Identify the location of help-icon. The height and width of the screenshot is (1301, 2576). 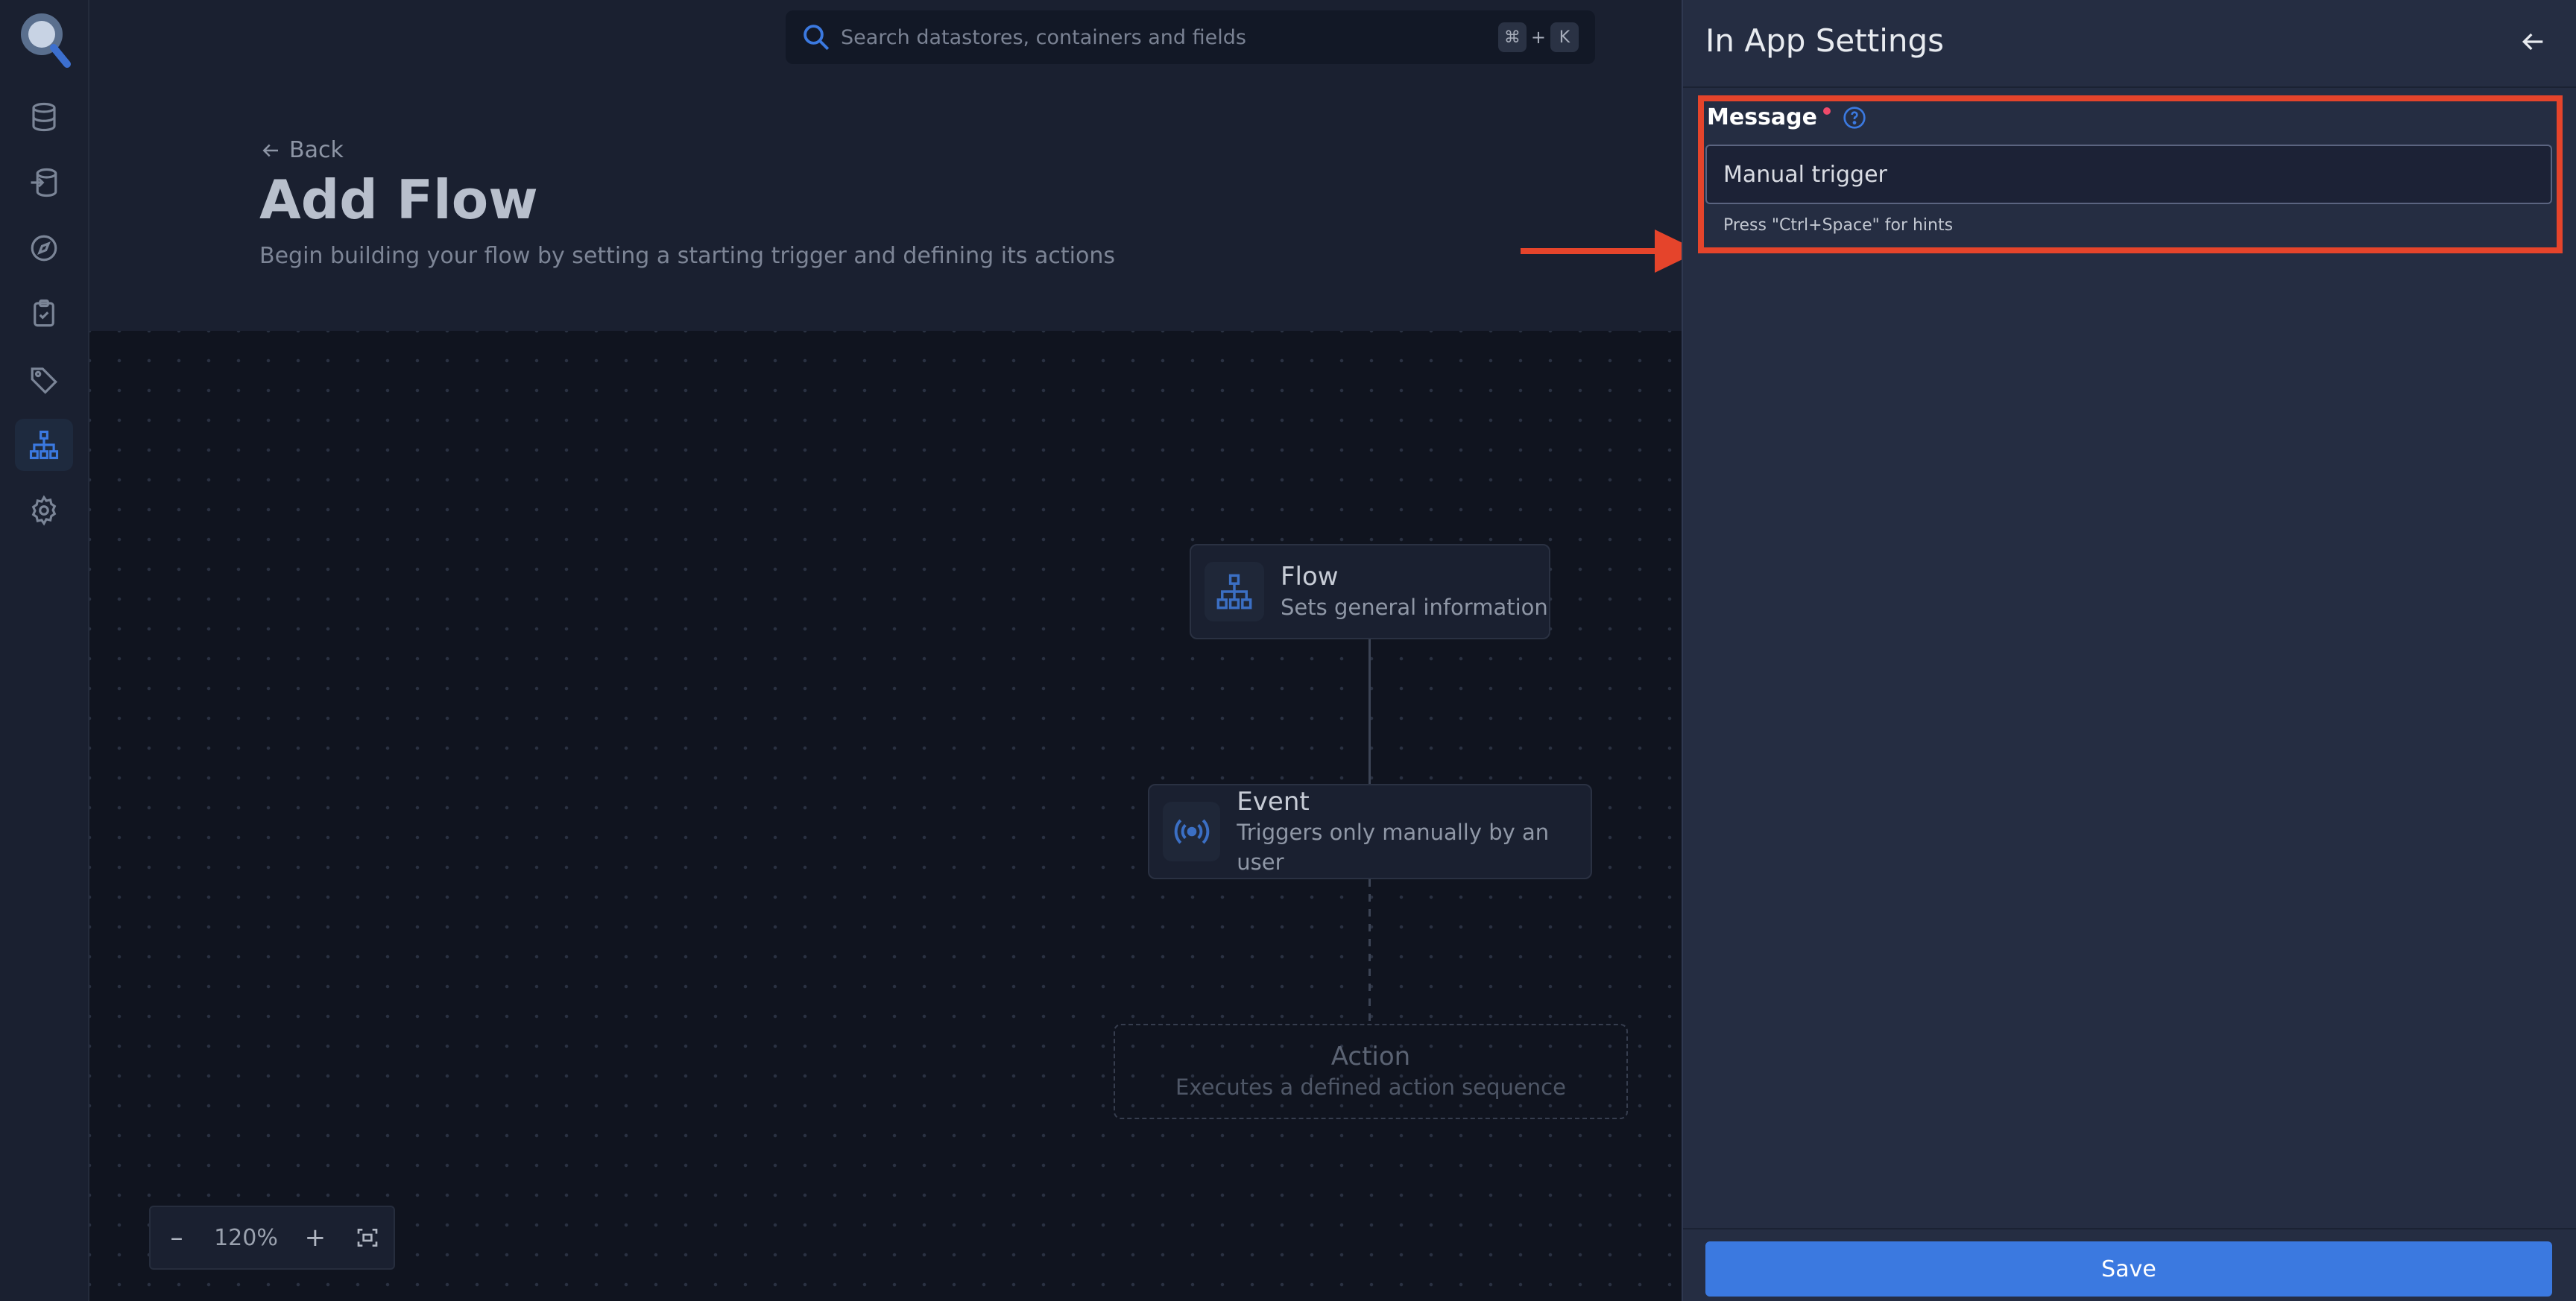
(1855, 118).